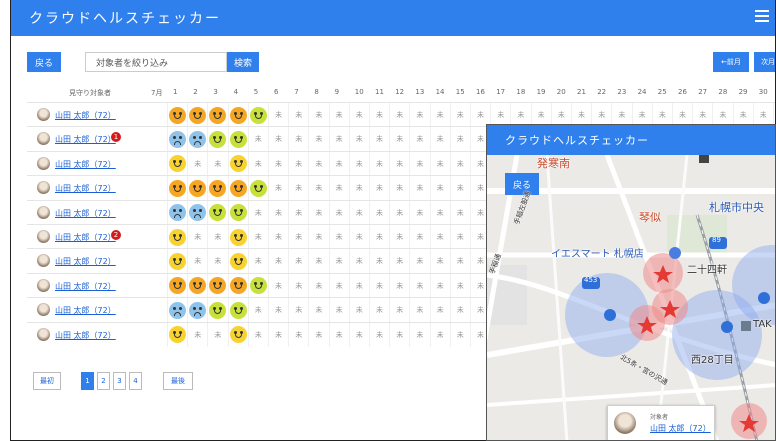 This screenshot has height=441, width=776. I want to click on next-month-button: 次月→, so click(764, 62).